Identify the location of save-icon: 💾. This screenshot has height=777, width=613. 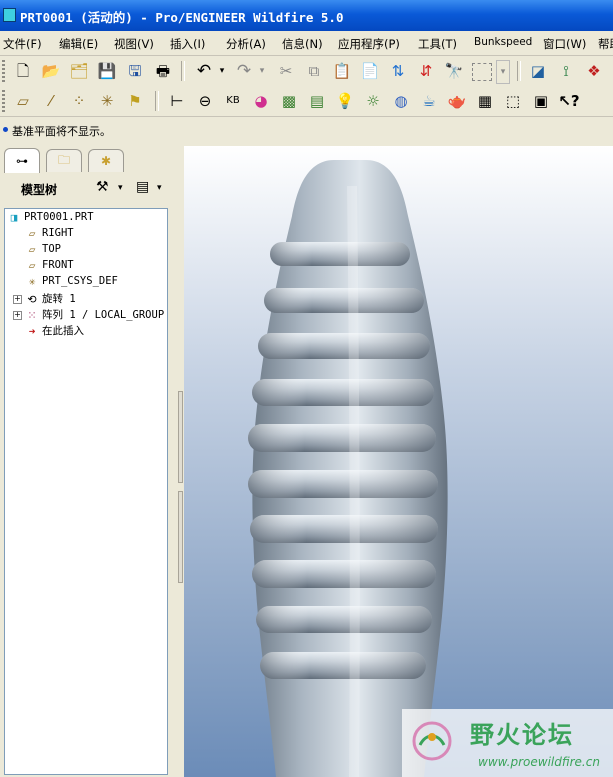
(107, 71).